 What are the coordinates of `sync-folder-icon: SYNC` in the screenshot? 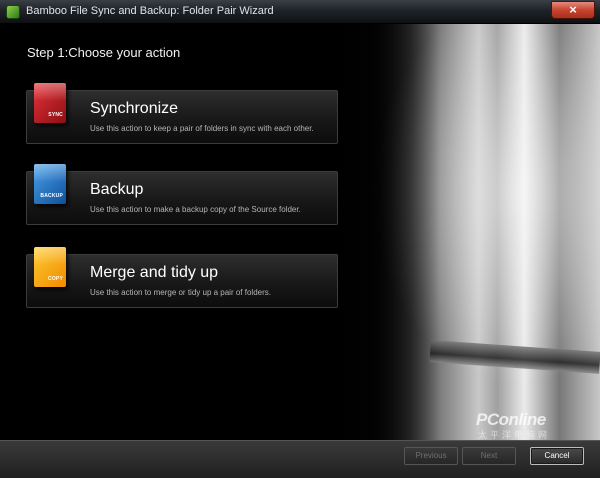 It's located at (50, 103).